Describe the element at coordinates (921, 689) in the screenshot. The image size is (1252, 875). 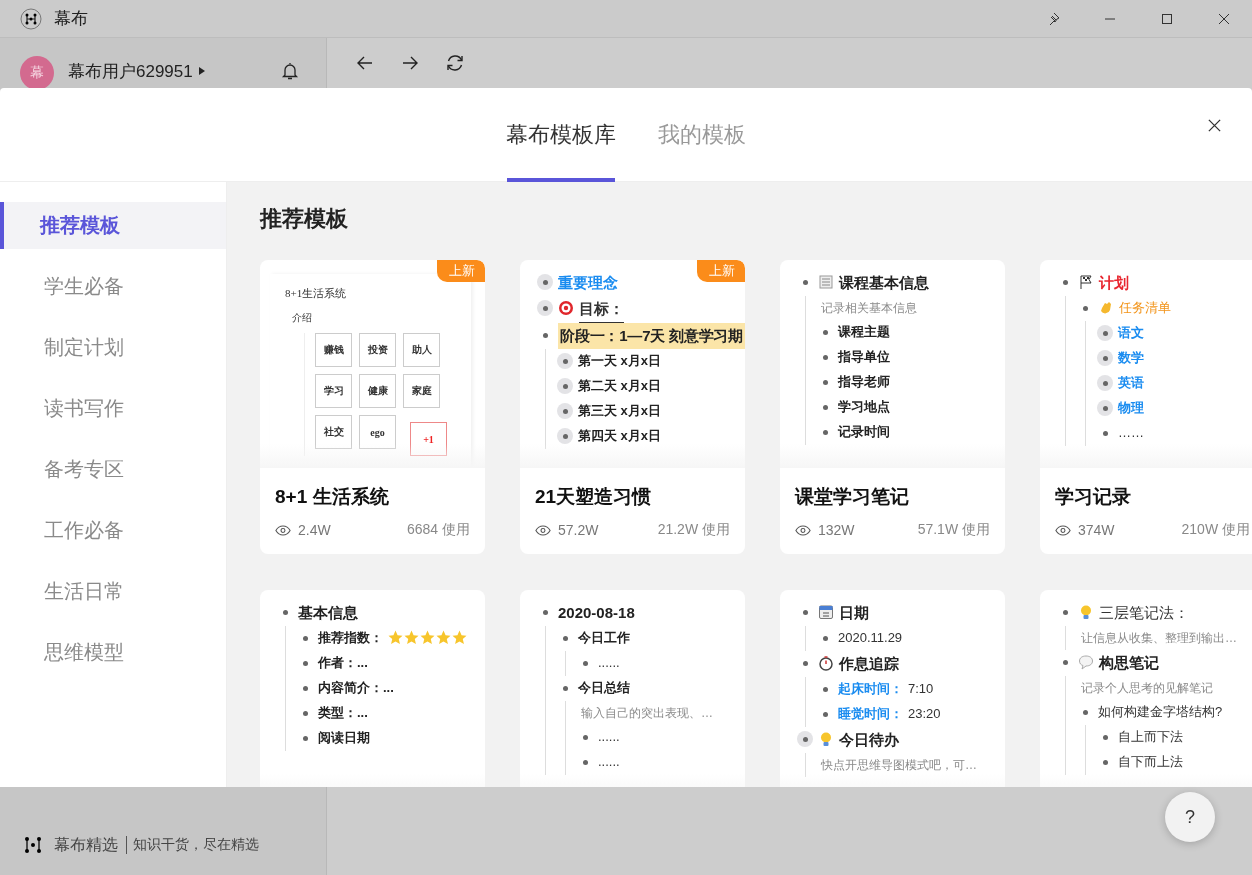
I see `outline-text: 7:10` at that location.